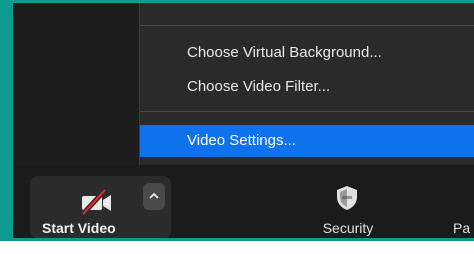  Describe the element at coordinates (100, 228) in the screenshot. I see `start-video-label: Start Video` at that location.